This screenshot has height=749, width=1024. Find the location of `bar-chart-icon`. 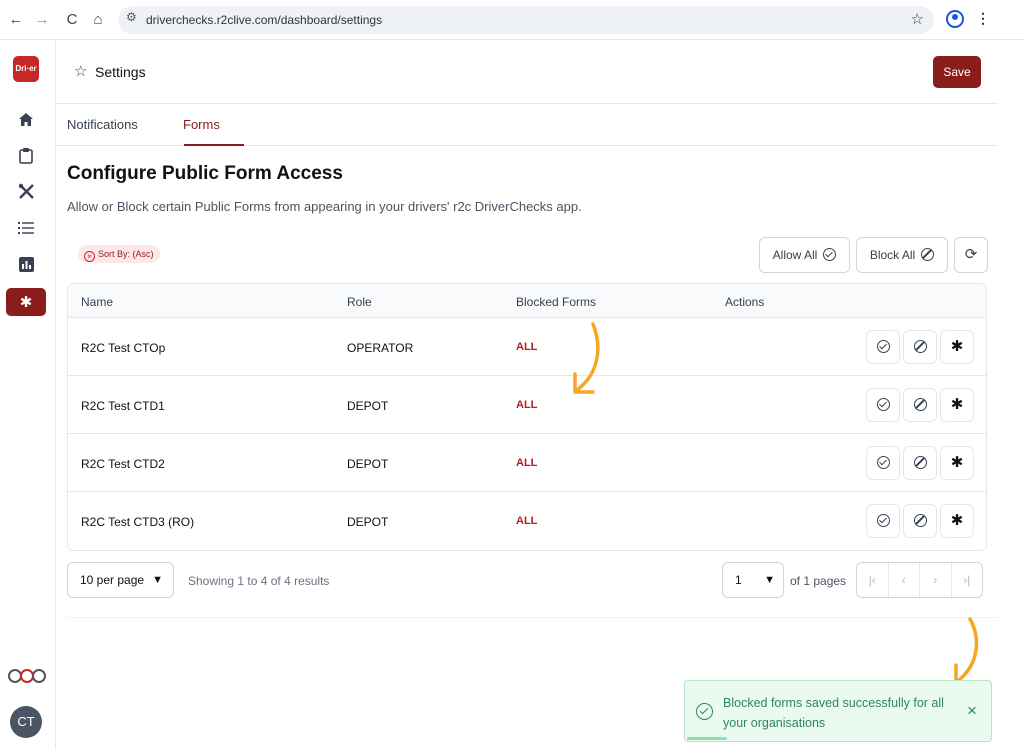

bar-chart-icon is located at coordinates (26, 264).